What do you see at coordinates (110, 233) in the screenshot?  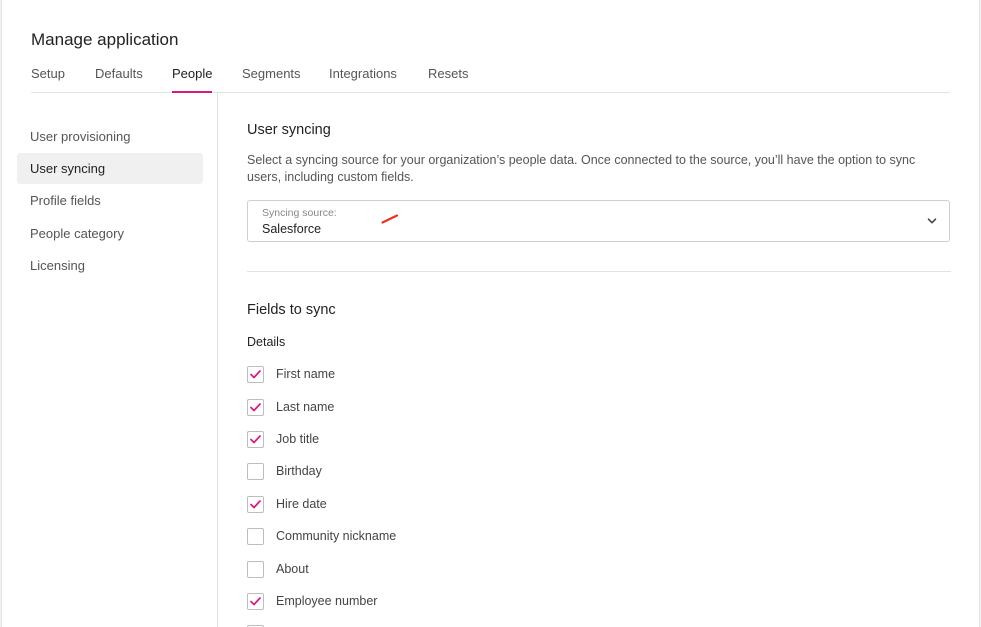 I see `sidebar-item-people-category: People category` at bounding box center [110, 233].